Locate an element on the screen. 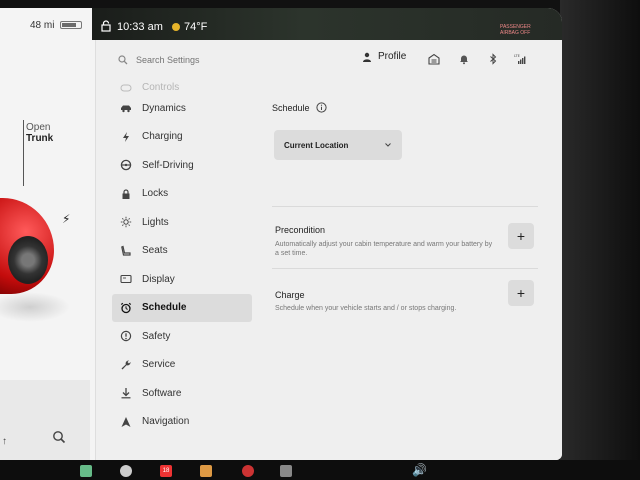 This screenshot has height=480, width=640. menu-item-label: Navigation is located at coordinates (166, 422).